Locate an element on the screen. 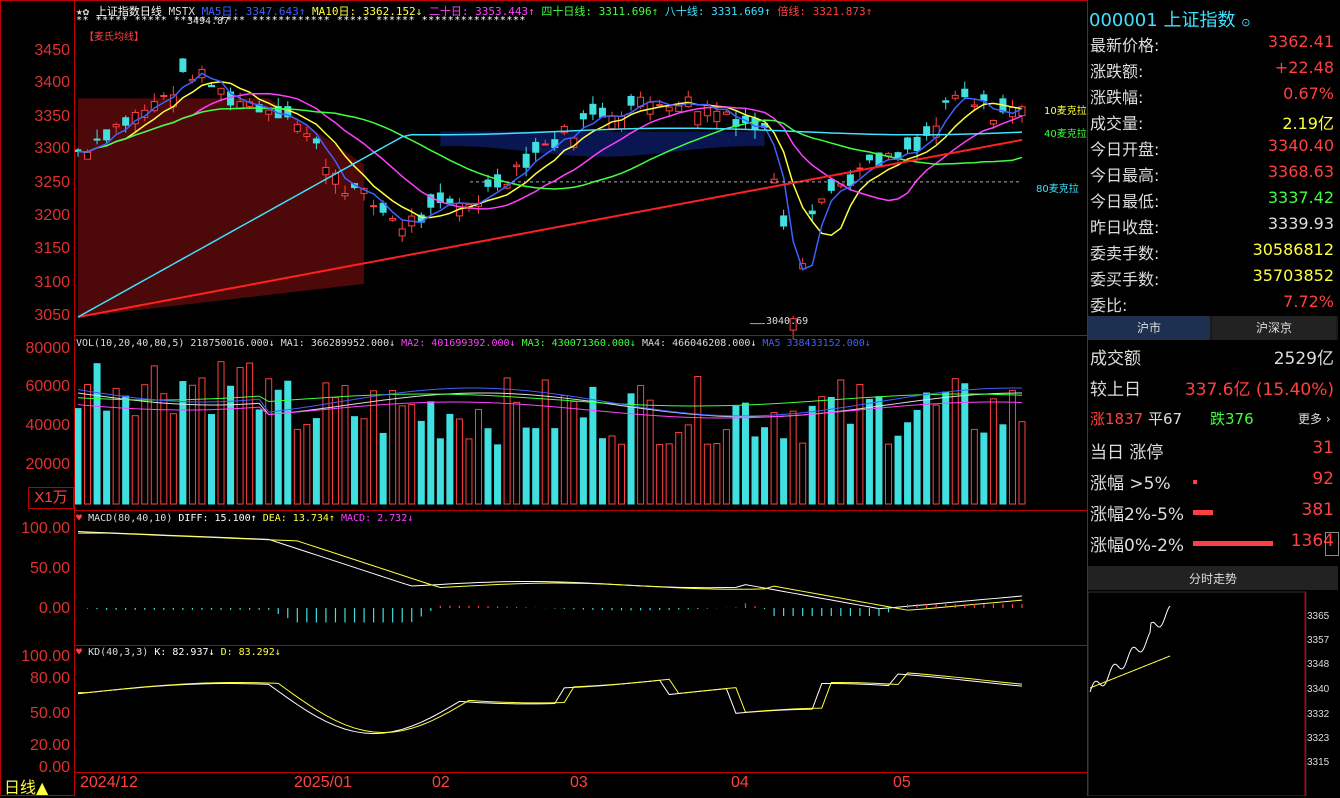  macd-diff: DIFF: 15.100↑ is located at coordinates (217, 518).